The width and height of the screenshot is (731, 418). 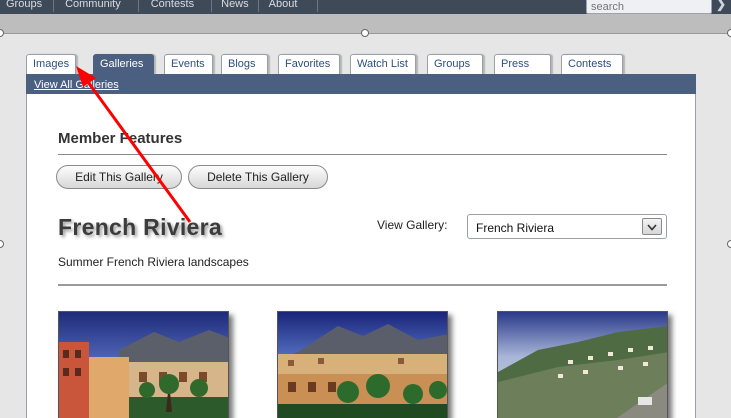 I want to click on tab-favorites: Favorites, so click(x=309, y=64).